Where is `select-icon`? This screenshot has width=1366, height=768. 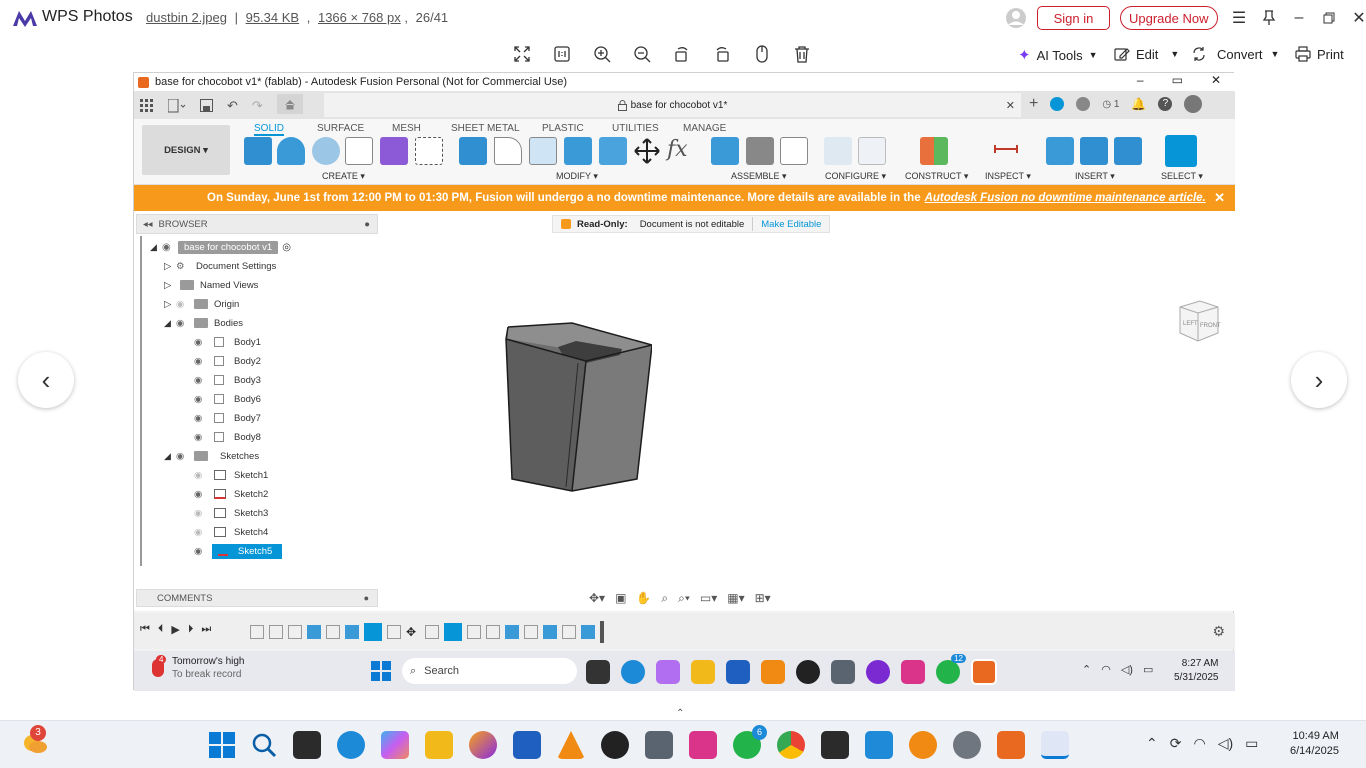
select-icon is located at coordinates (1181, 151).